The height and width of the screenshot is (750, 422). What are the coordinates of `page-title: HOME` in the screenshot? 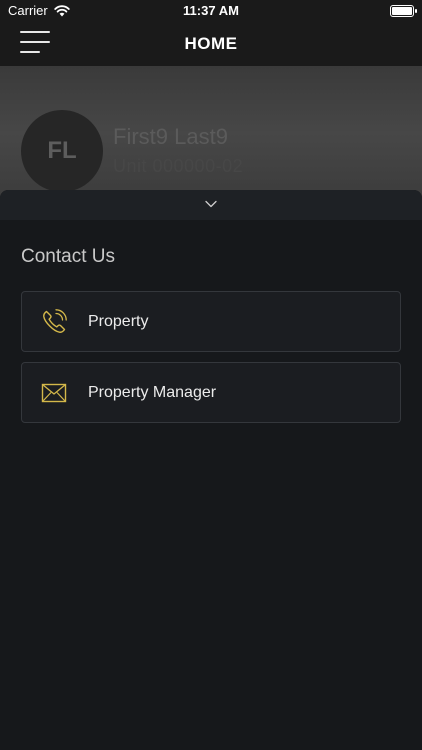 It's located at (211, 43).